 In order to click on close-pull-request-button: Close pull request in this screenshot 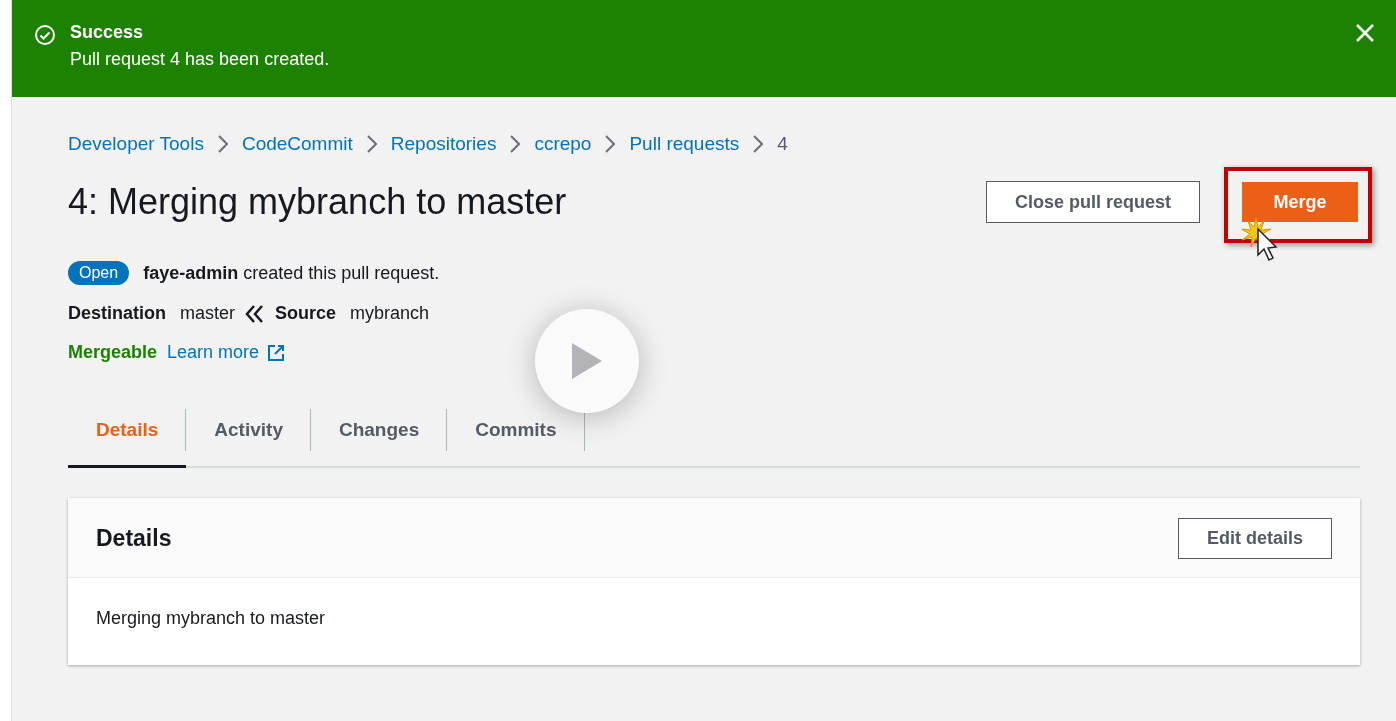, I will do `click(1092, 202)`.